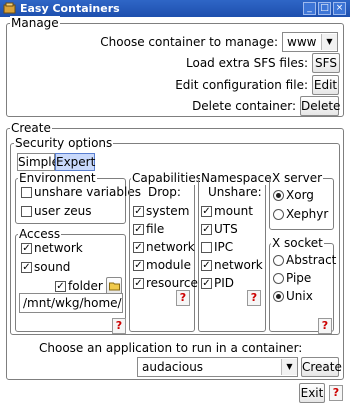 Image resolution: width=350 pixels, height=409 pixels. What do you see at coordinates (87, 192) in the screenshot?
I see `unshare-variables-label: unshare variables` at bounding box center [87, 192].